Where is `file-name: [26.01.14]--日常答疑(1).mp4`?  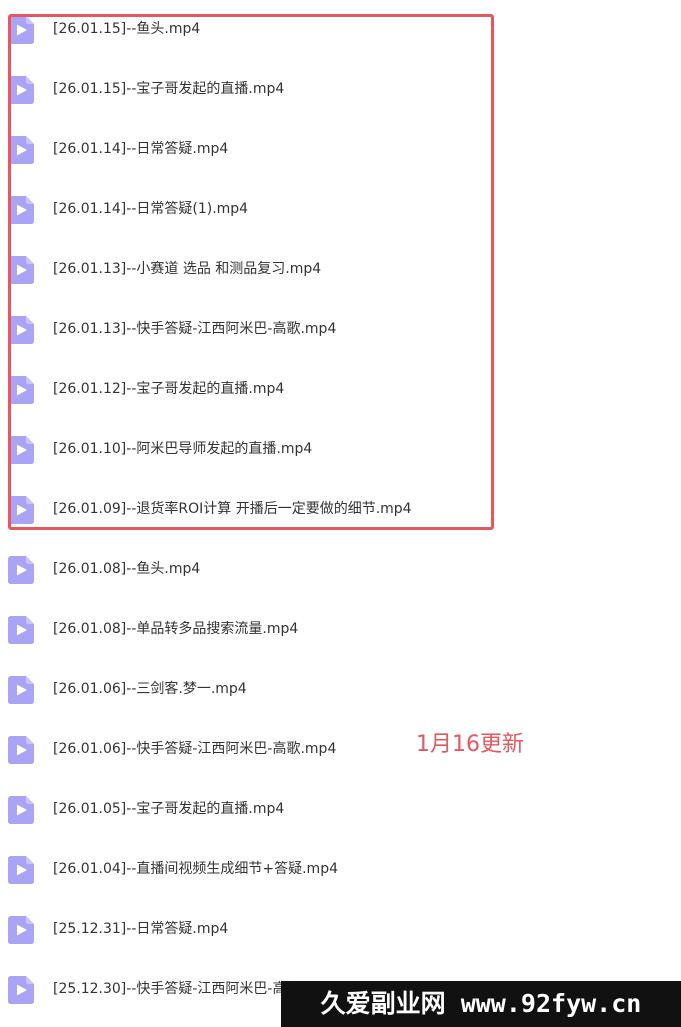
file-name: [26.01.14]--日常答疑(1).mp4 is located at coordinates (151, 209).